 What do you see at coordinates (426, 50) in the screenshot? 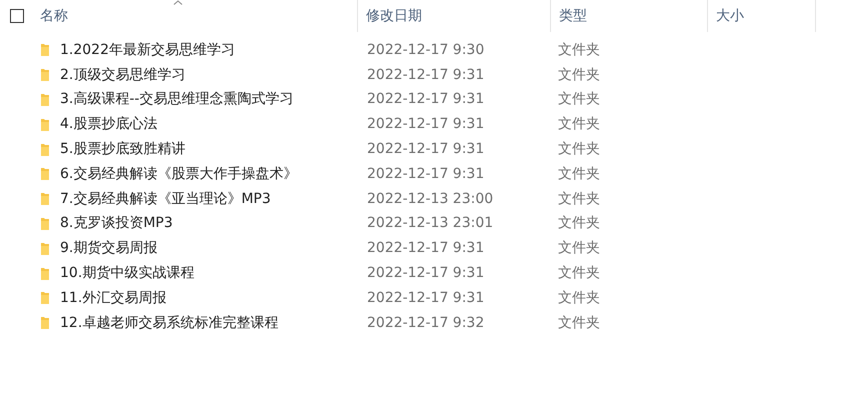
I see `modified-date: 2022-12-17 9:30` at bounding box center [426, 50].